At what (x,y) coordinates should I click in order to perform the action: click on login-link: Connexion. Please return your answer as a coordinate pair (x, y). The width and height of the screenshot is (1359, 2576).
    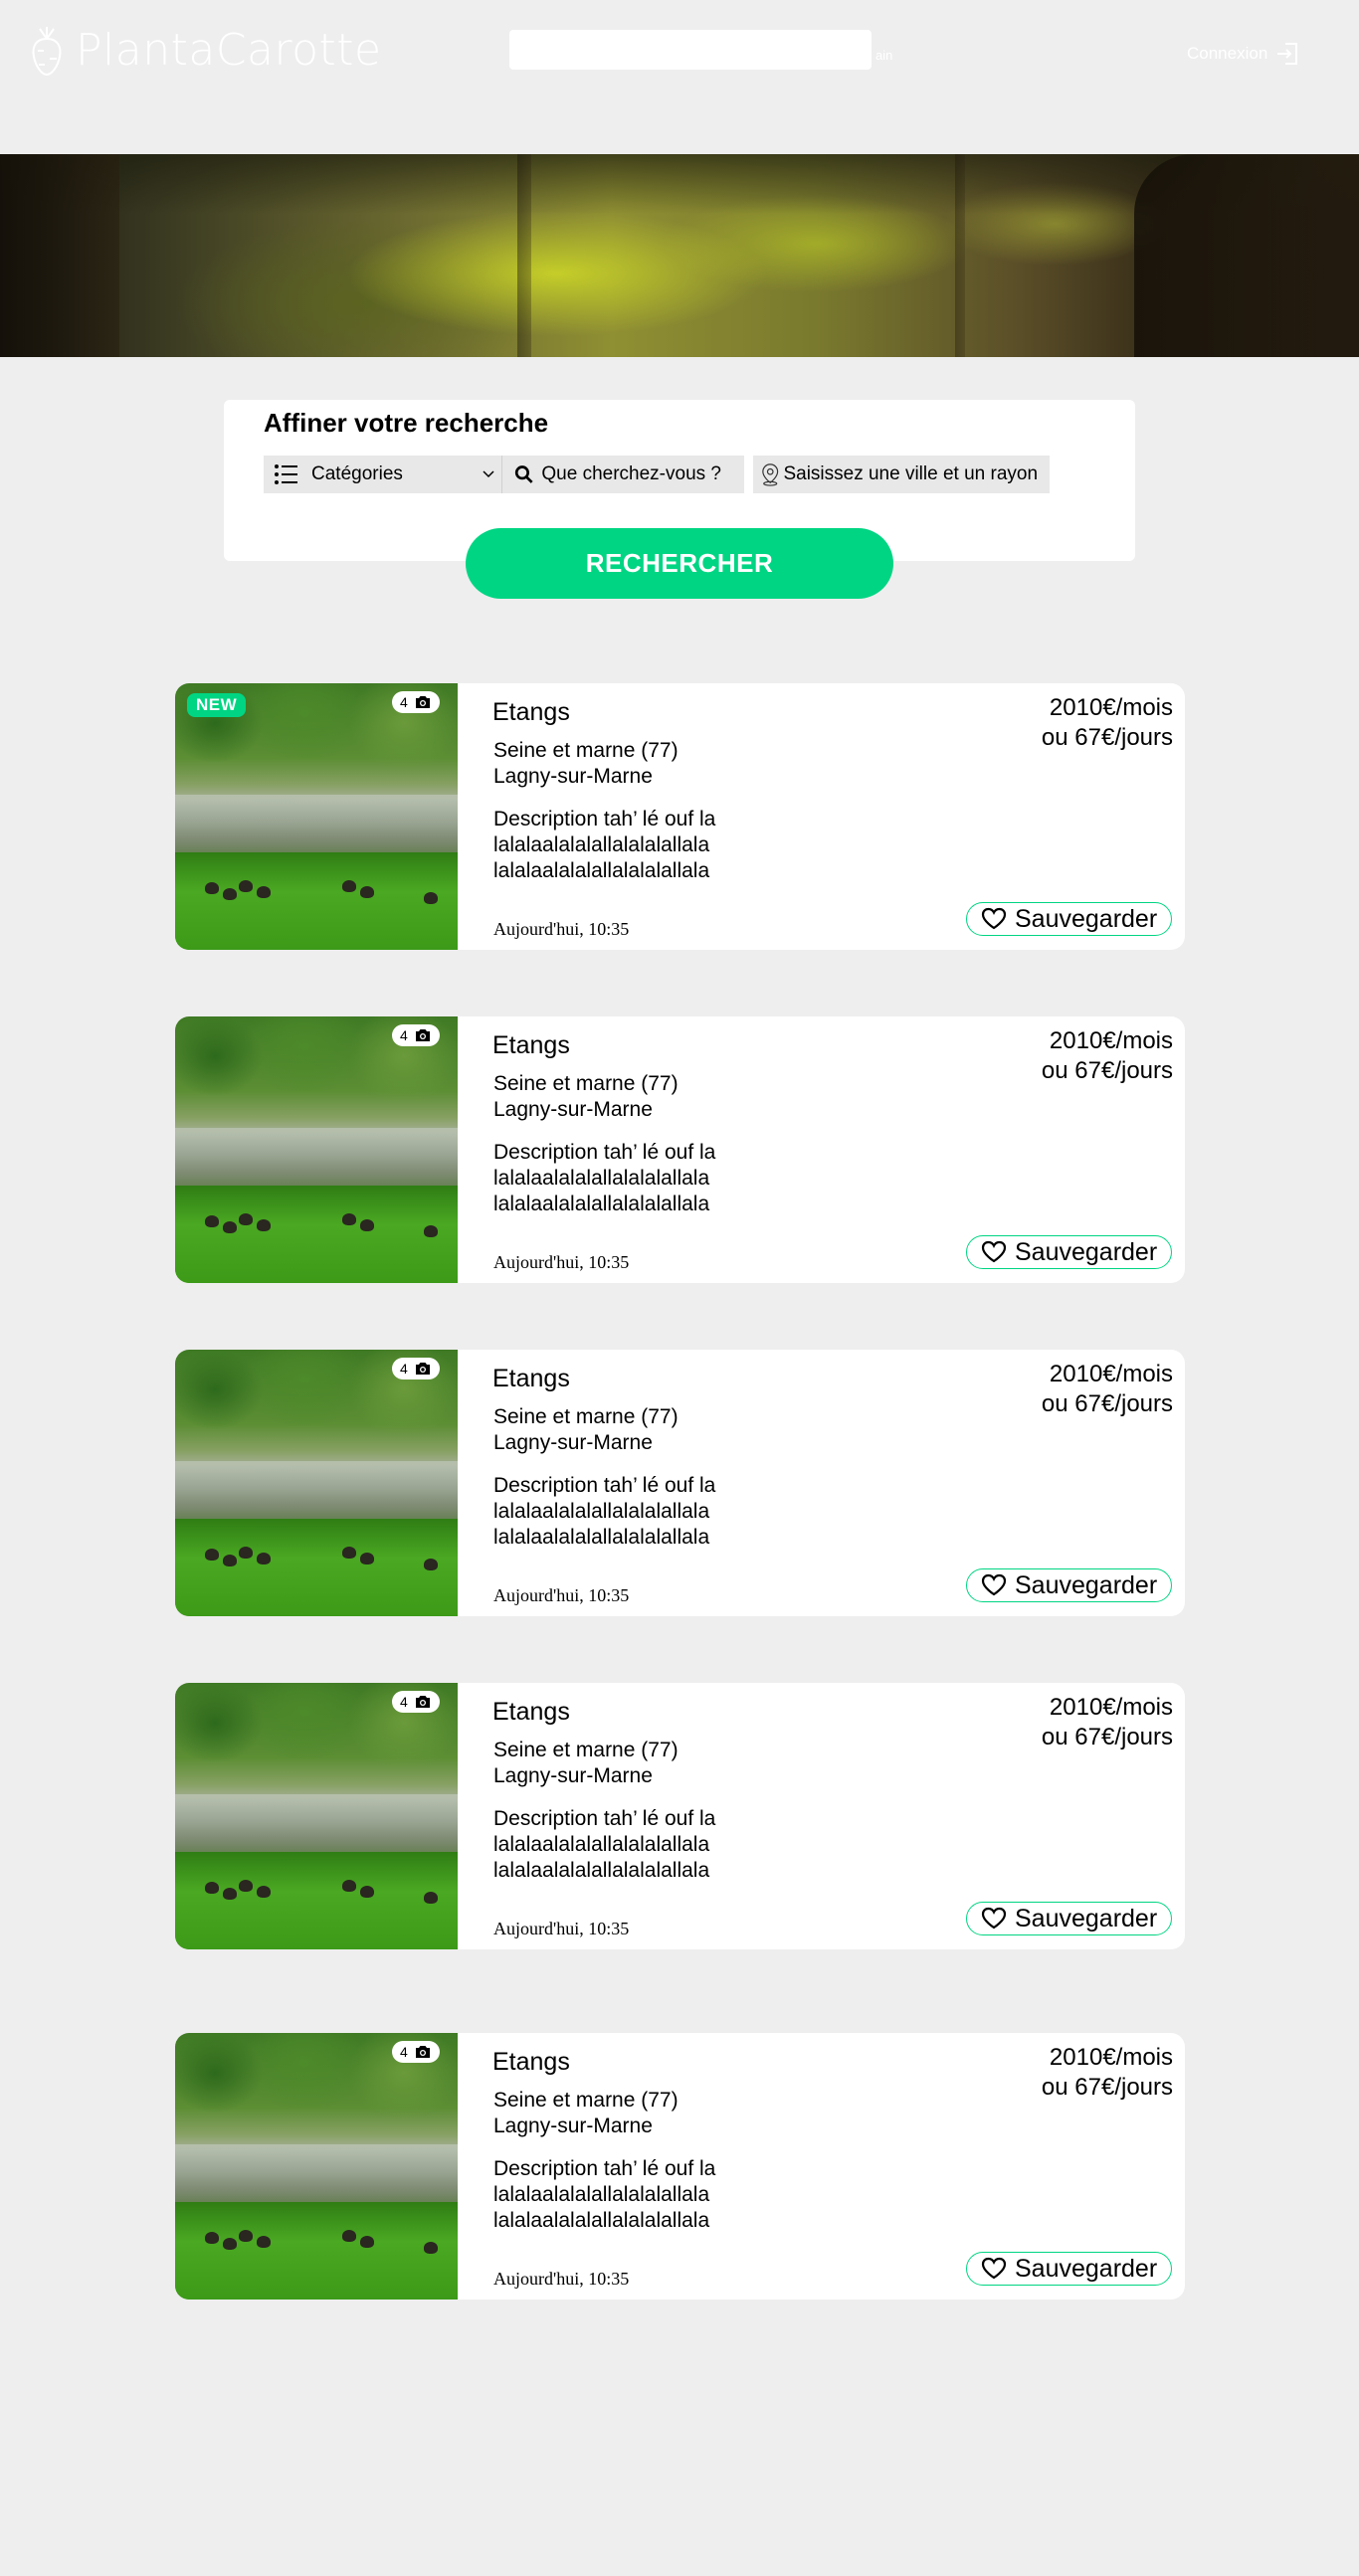
    Looking at the image, I should click on (1244, 54).